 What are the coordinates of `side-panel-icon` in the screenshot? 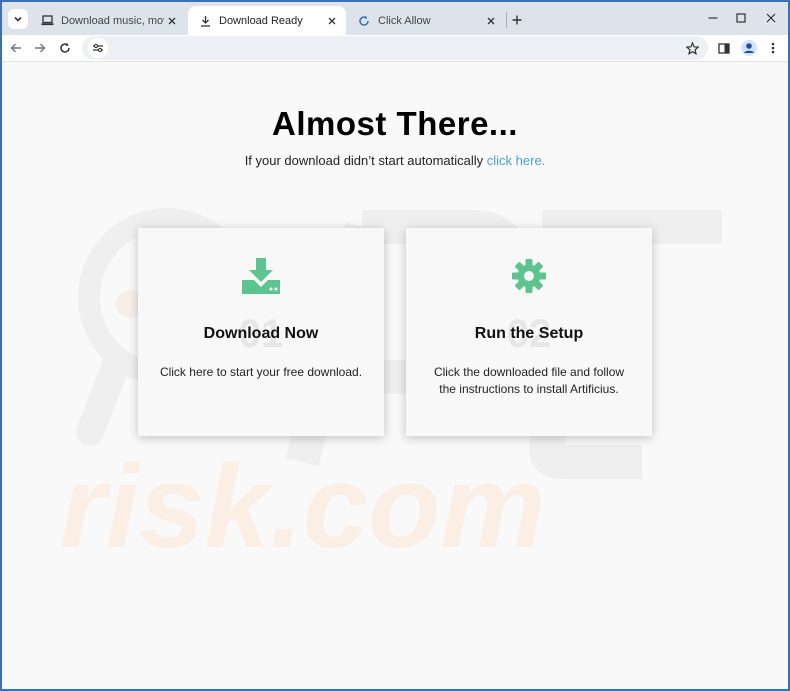 It's located at (724, 48).